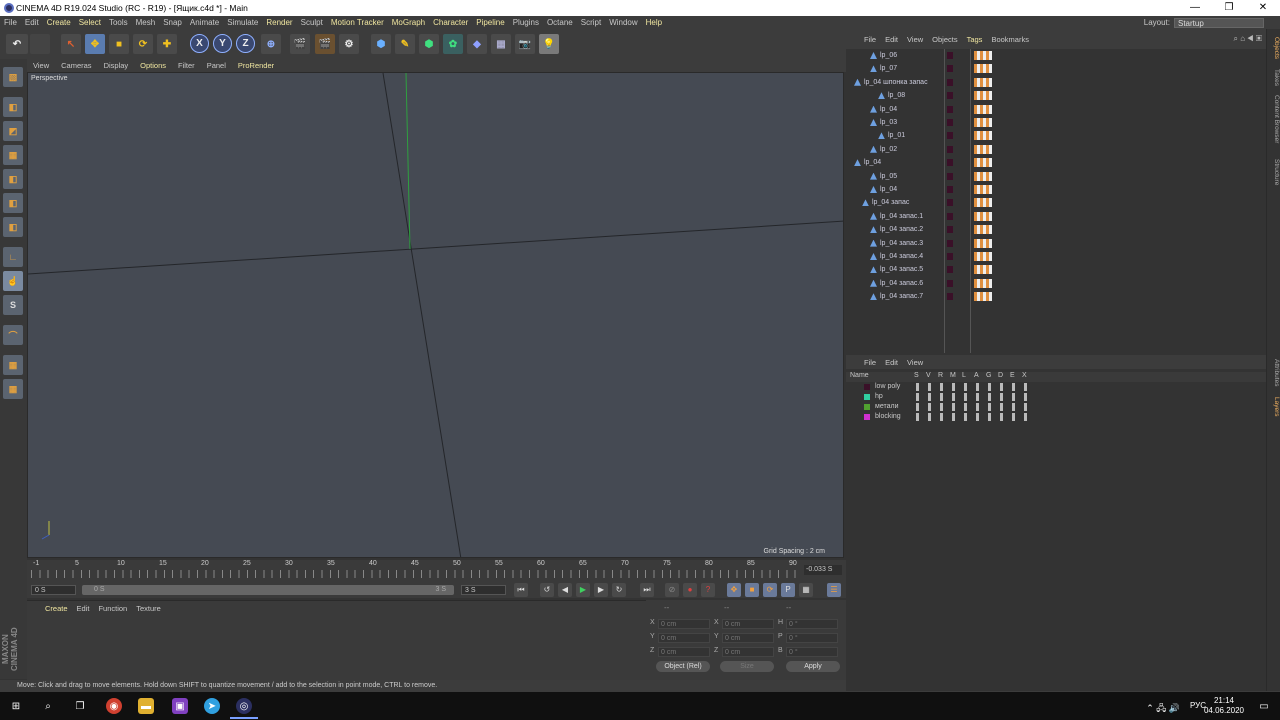  I want to click on cloner-icon: ✿, so click(453, 44).